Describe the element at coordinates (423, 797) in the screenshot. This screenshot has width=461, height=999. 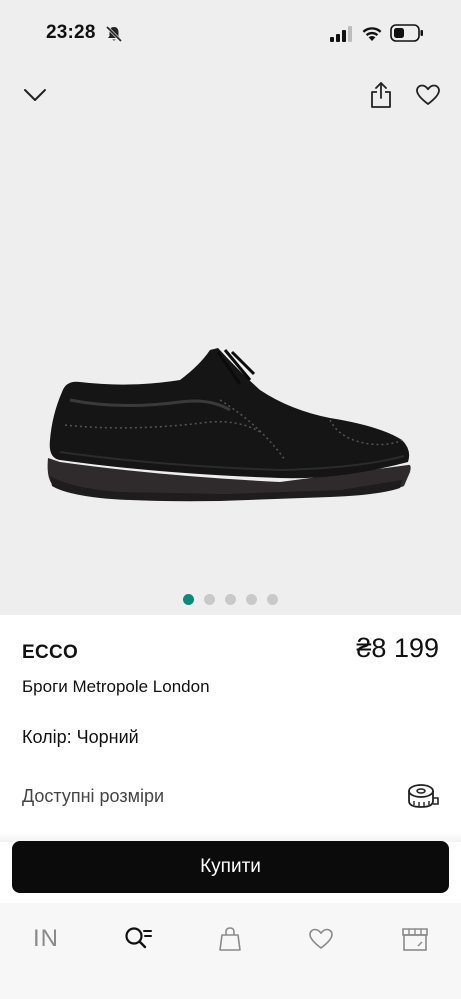
I see `size-guide-tape-icon` at that location.